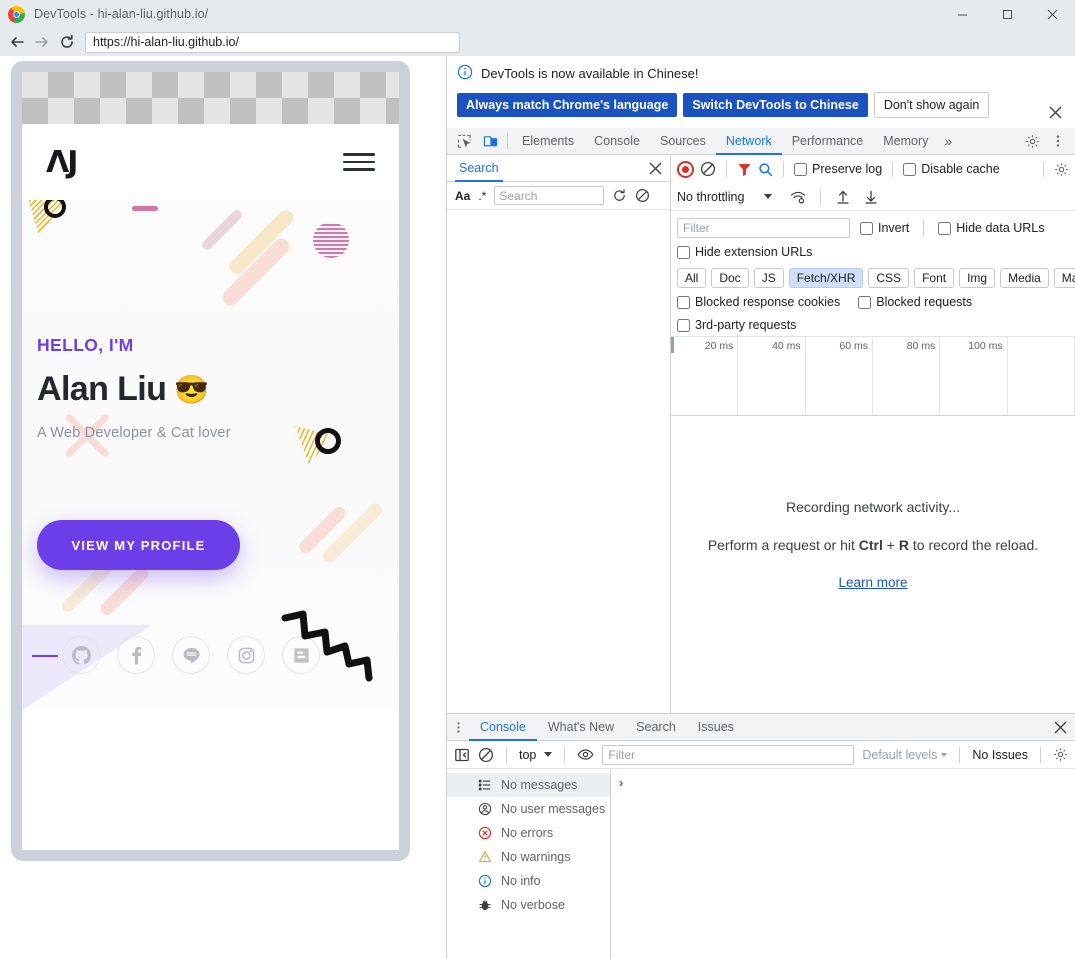 The image size is (1075, 959). Describe the element at coordinates (728, 754) in the screenshot. I see `console-filter-input` at that location.